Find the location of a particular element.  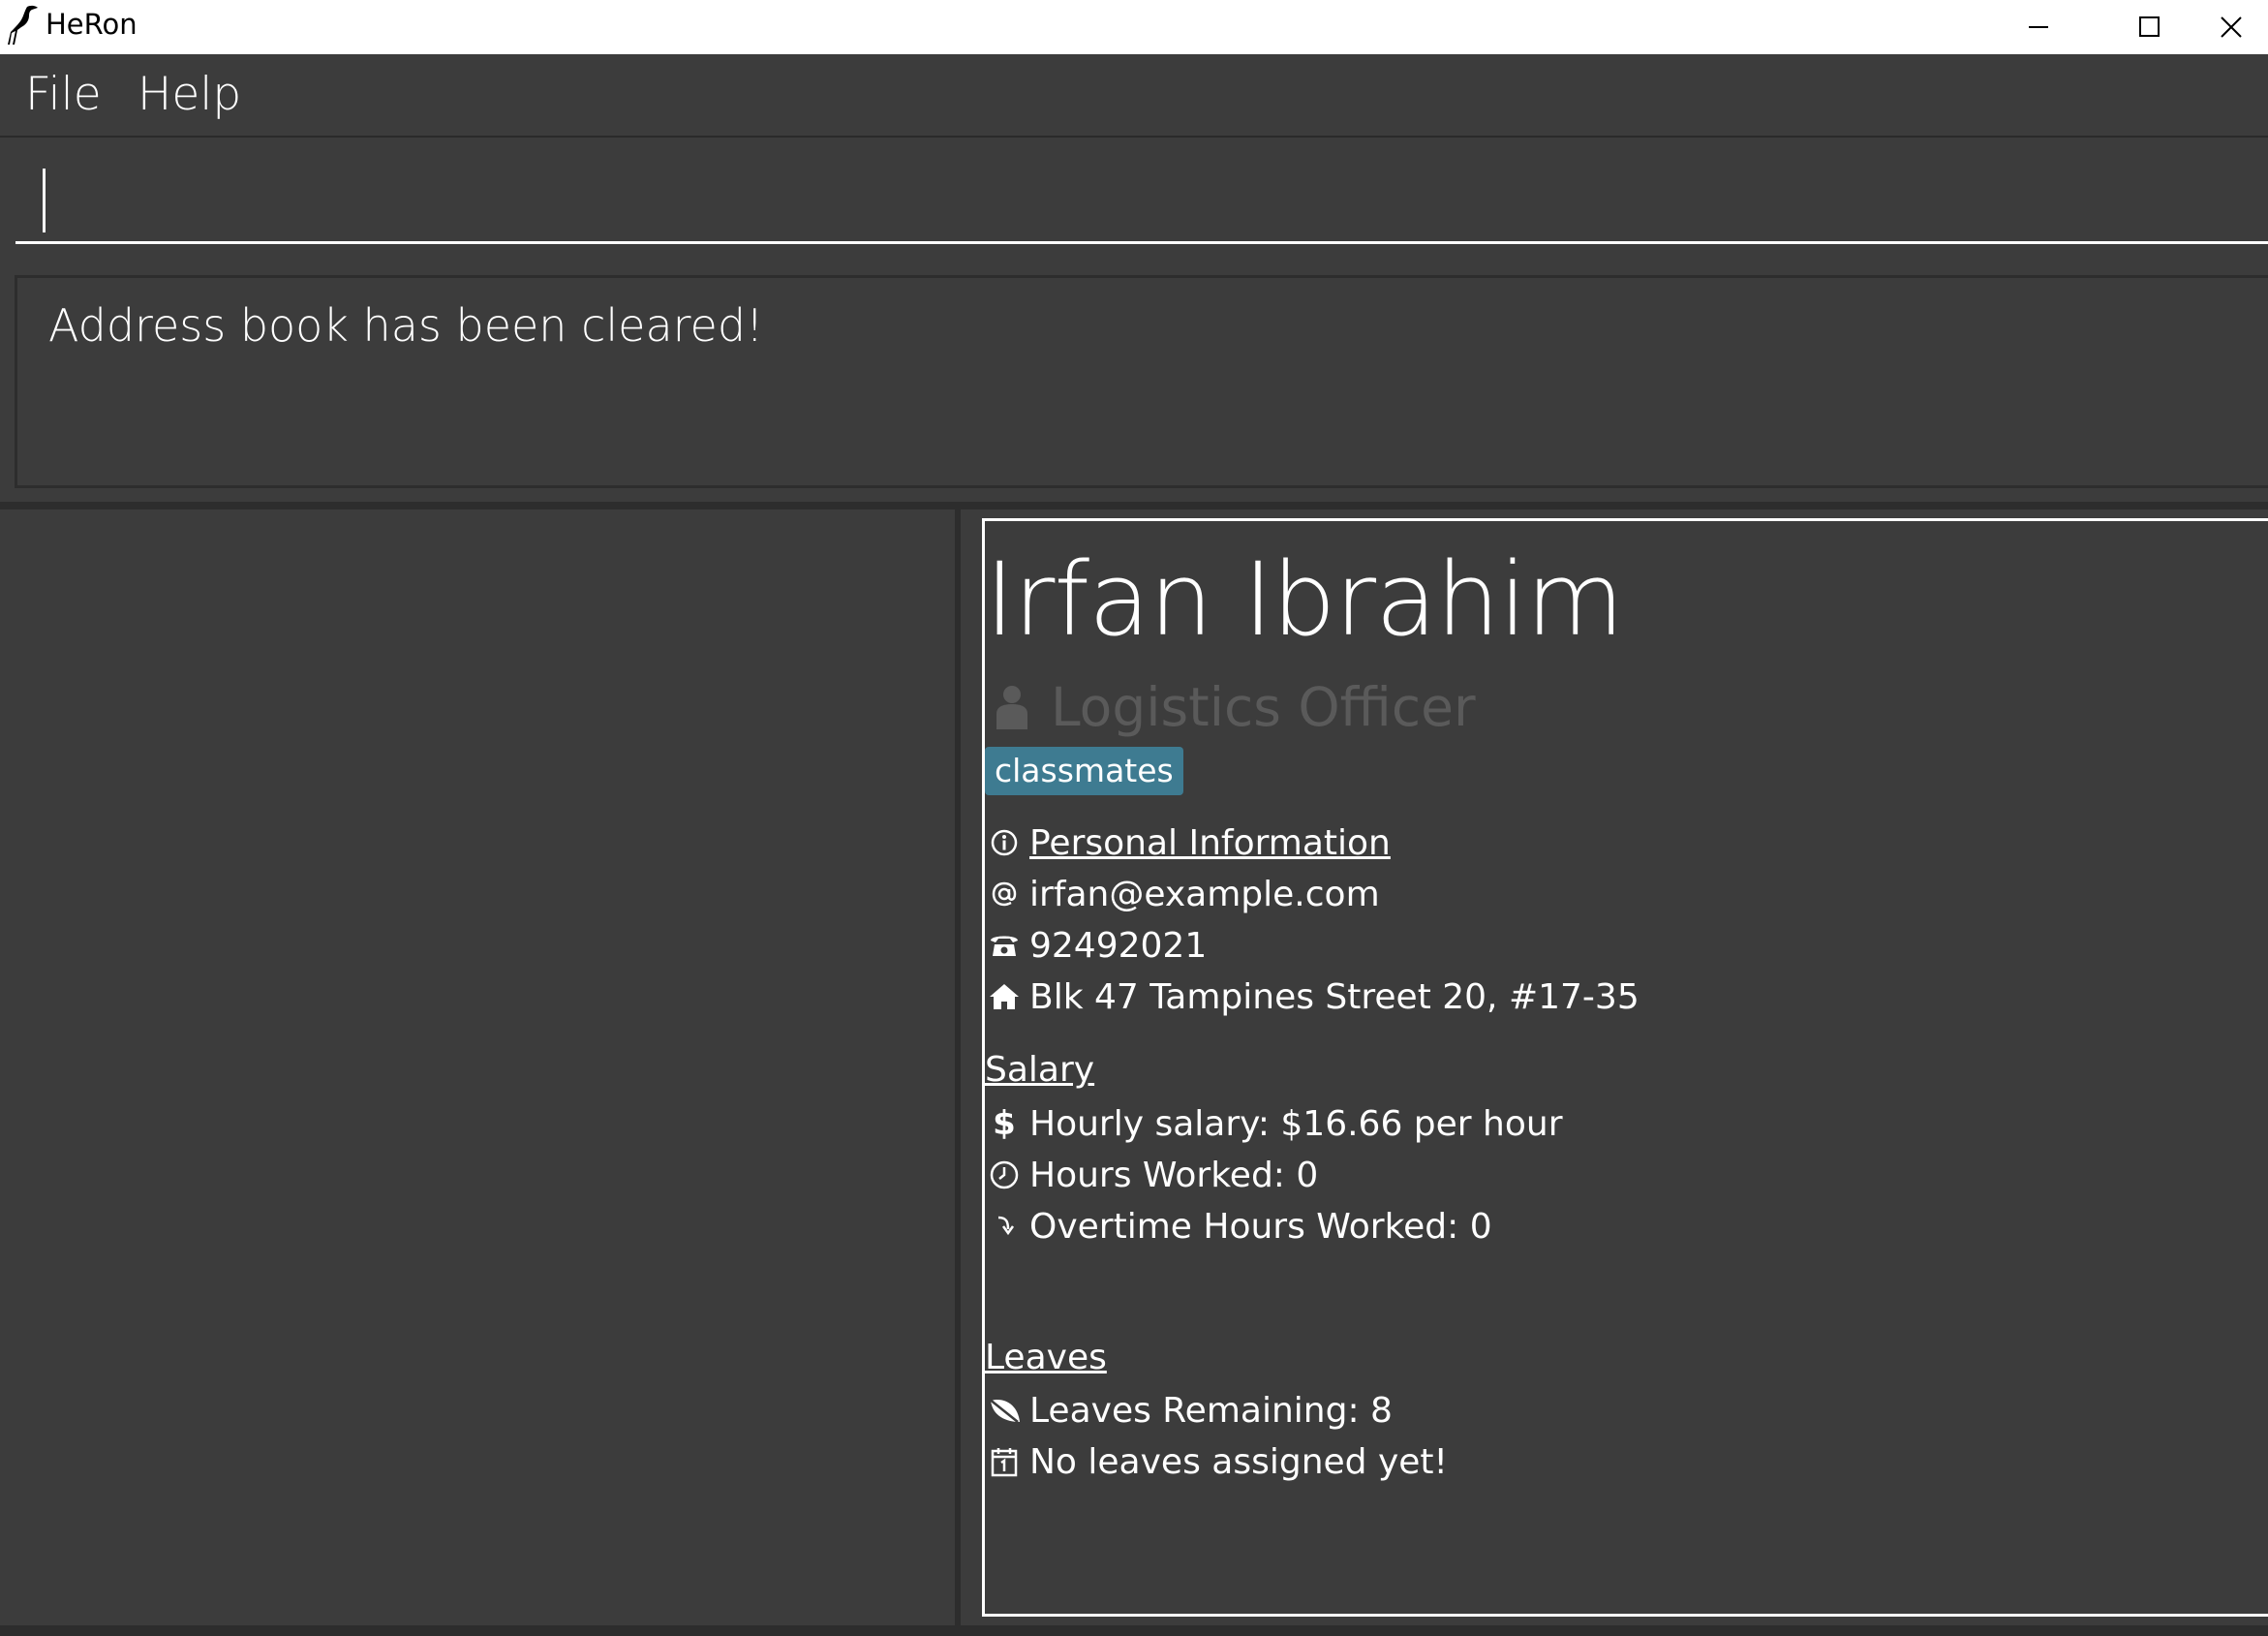

role-row: Logistics Officer is located at coordinates (1234, 707).